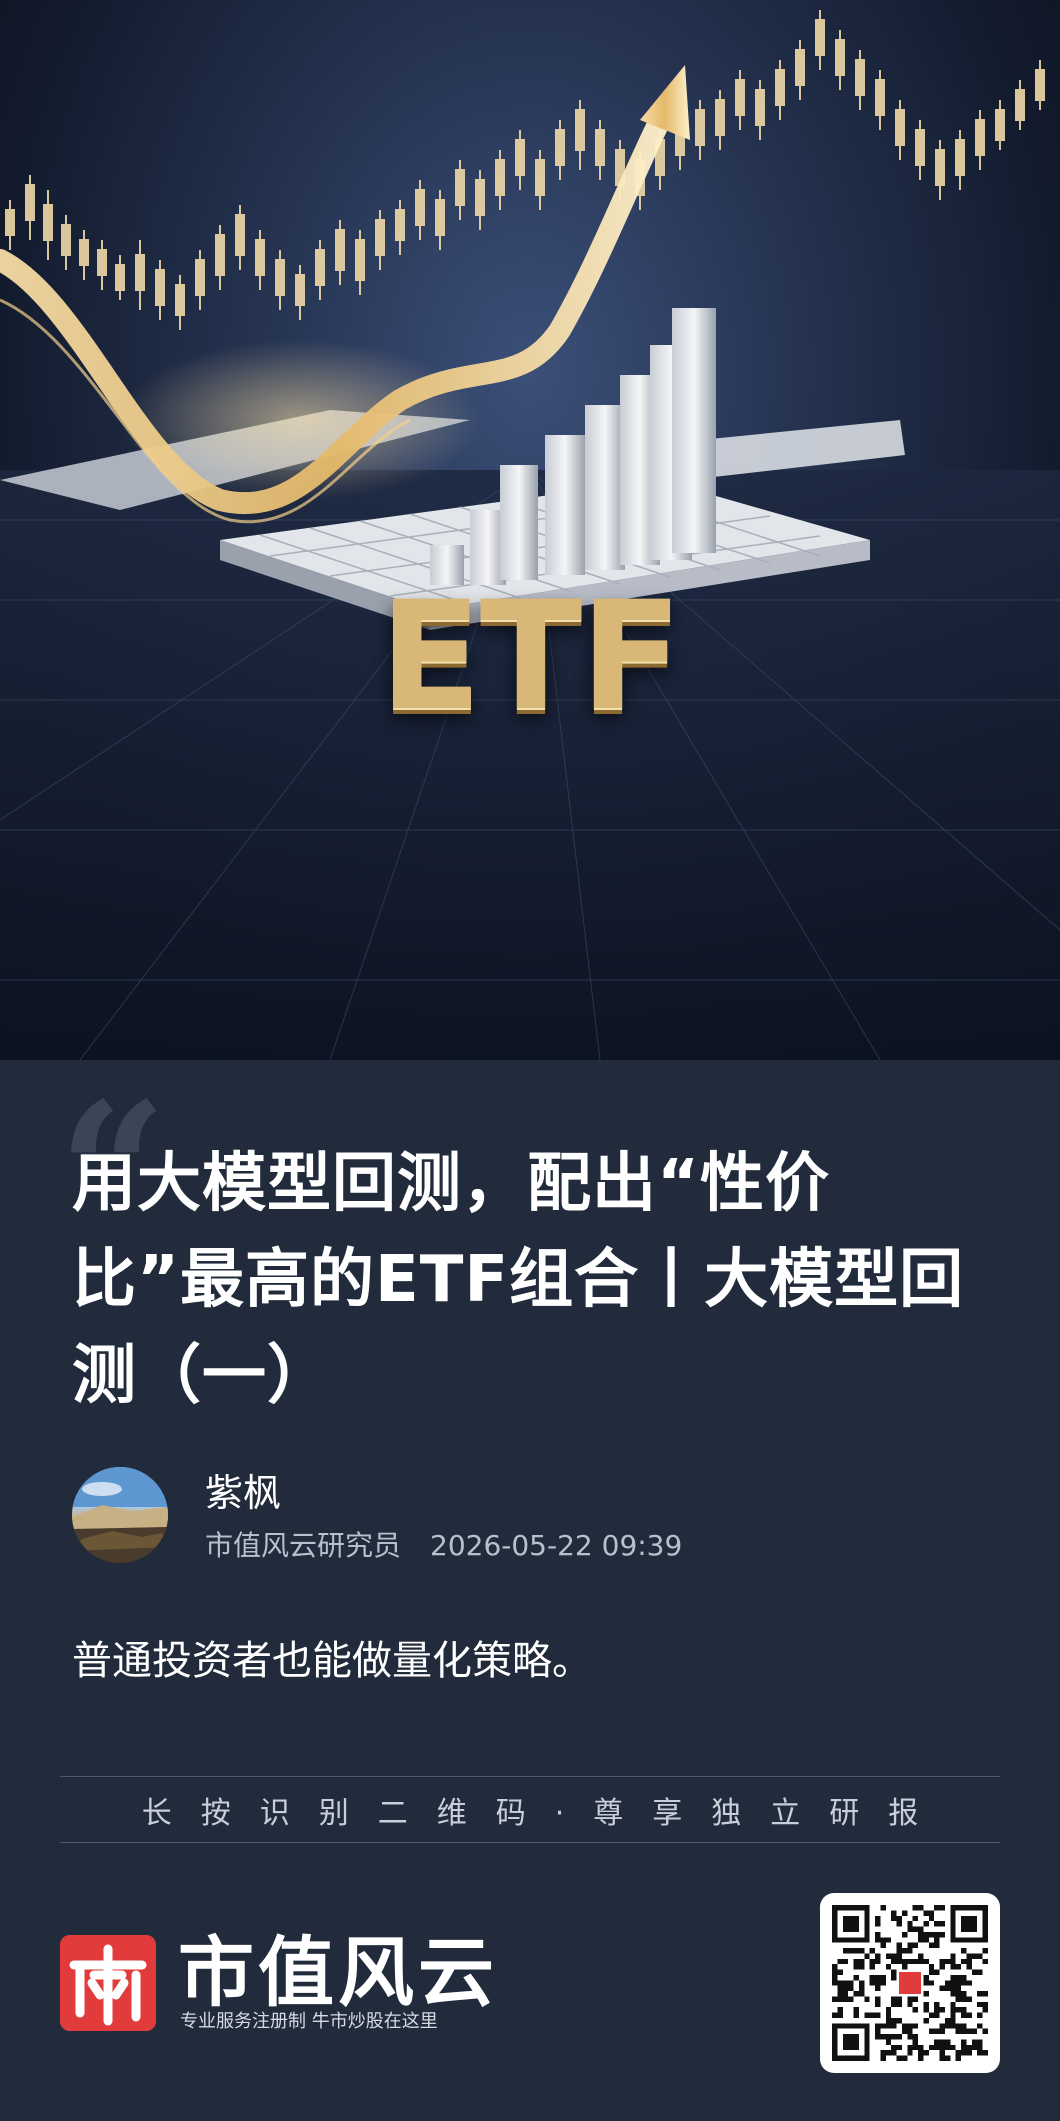 This screenshot has width=1060, height=2121. What do you see at coordinates (544, 1813) in the screenshot?
I see `qr-tagline-text: 长按识别二维码·尊享独立研报` at bounding box center [544, 1813].